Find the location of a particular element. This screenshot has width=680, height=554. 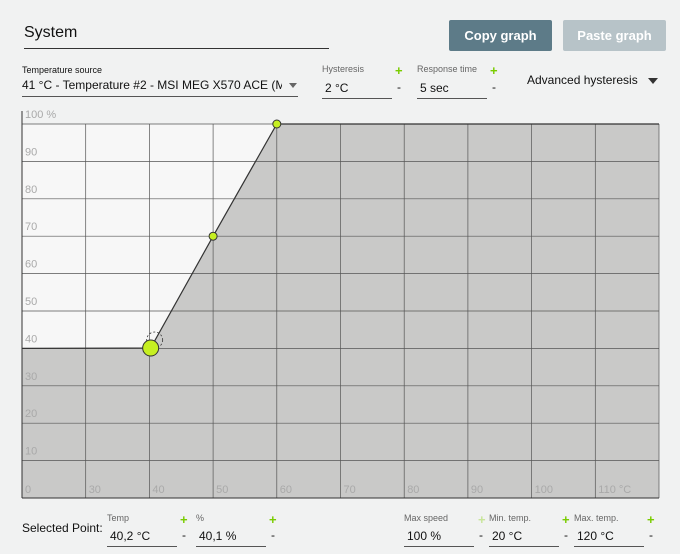

max-speed-value: 100 % is located at coordinates (424, 536).